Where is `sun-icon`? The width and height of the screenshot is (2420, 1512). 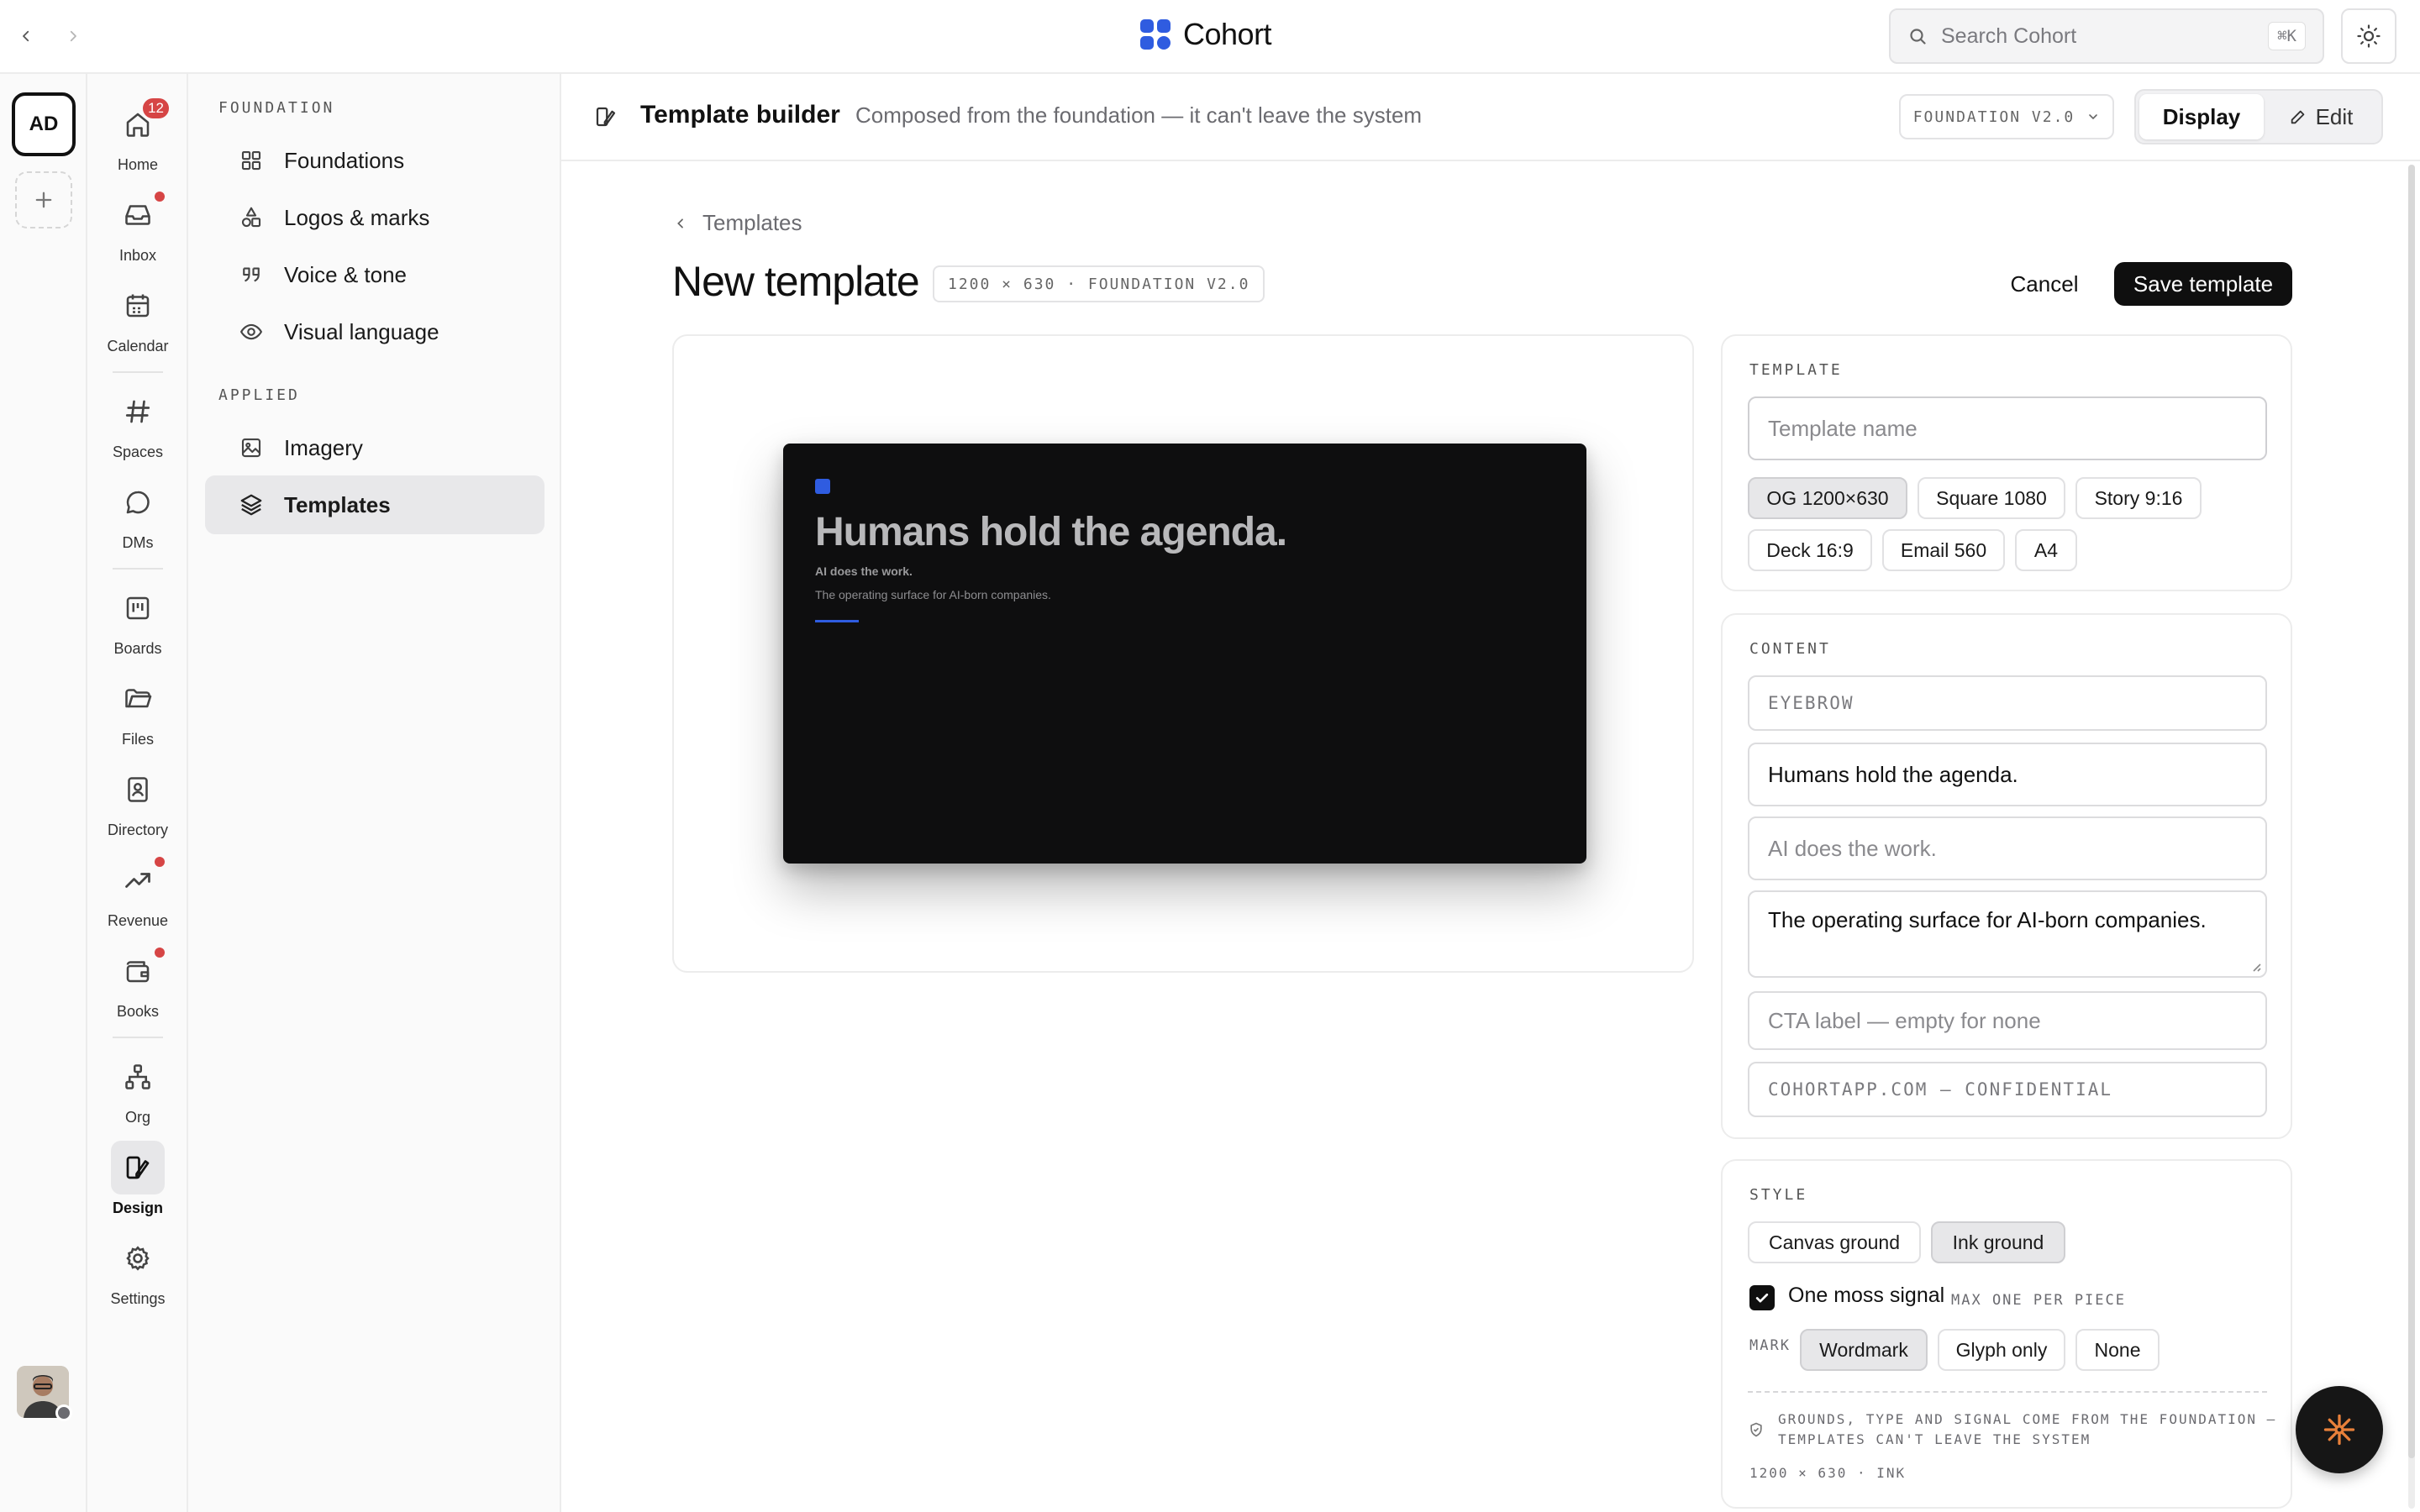
sun-icon is located at coordinates (2368, 36).